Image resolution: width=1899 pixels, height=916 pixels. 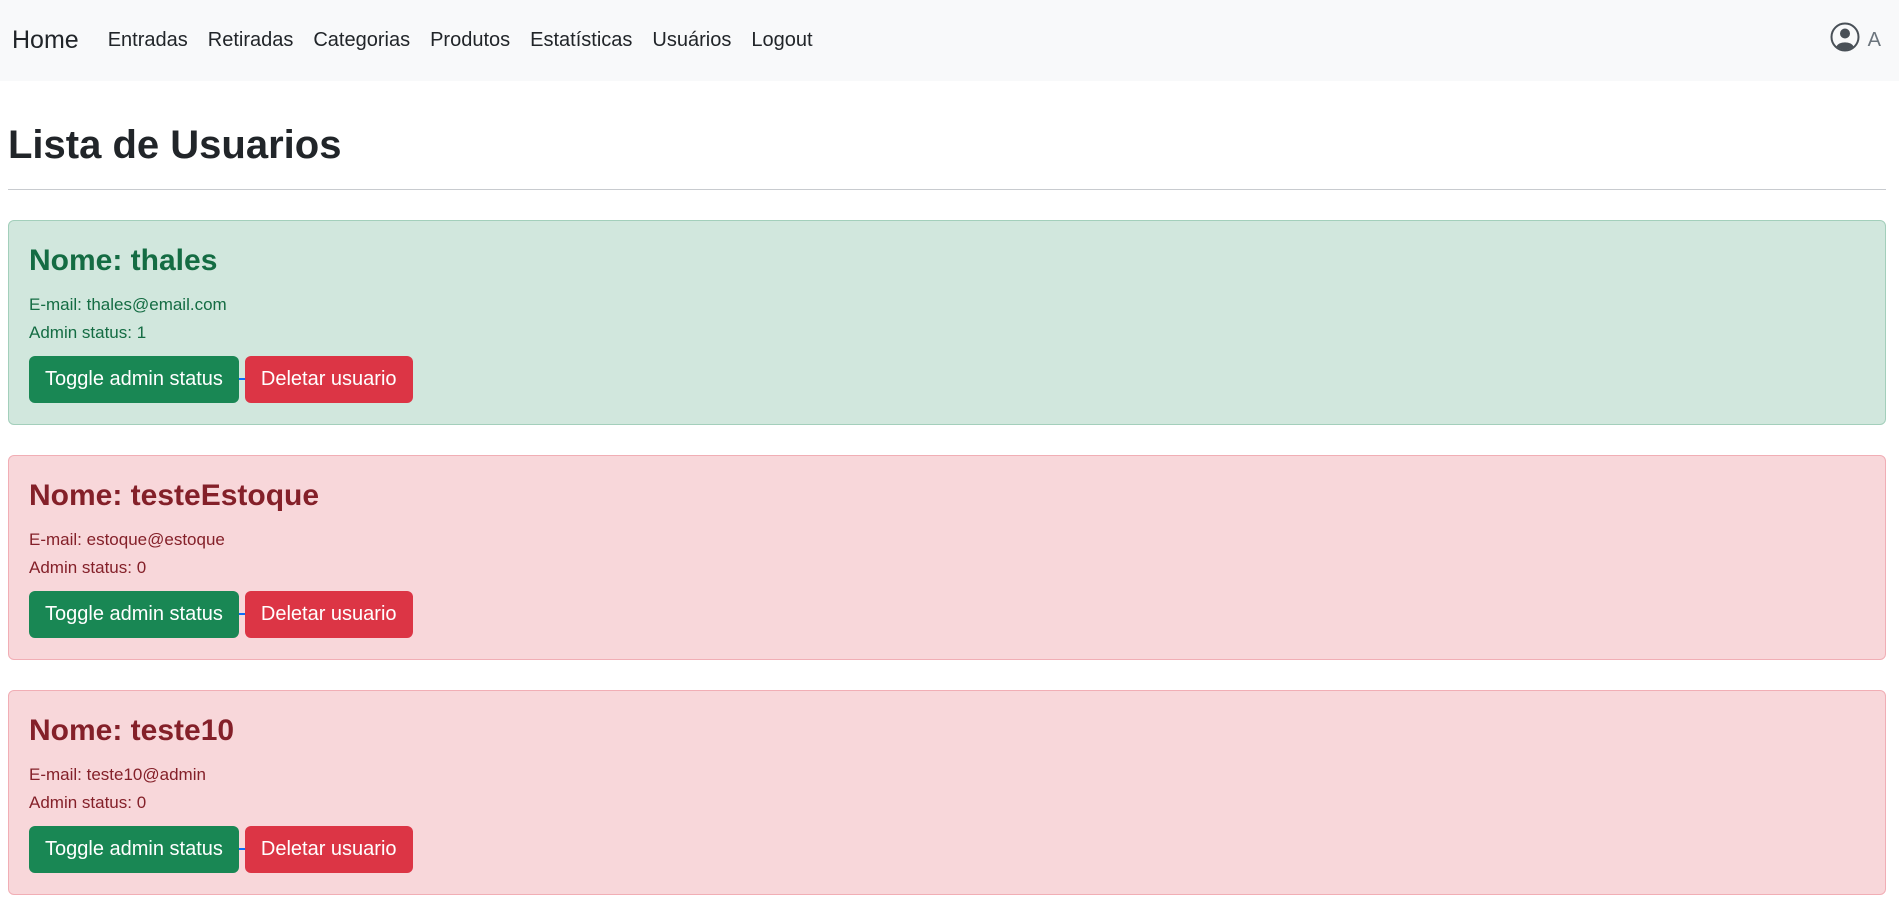 What do you see at coordinates (581, 40) in the screenshot?
I see `nav-link-estatisticas: Estatísticas` at bounding box center [581, 40].